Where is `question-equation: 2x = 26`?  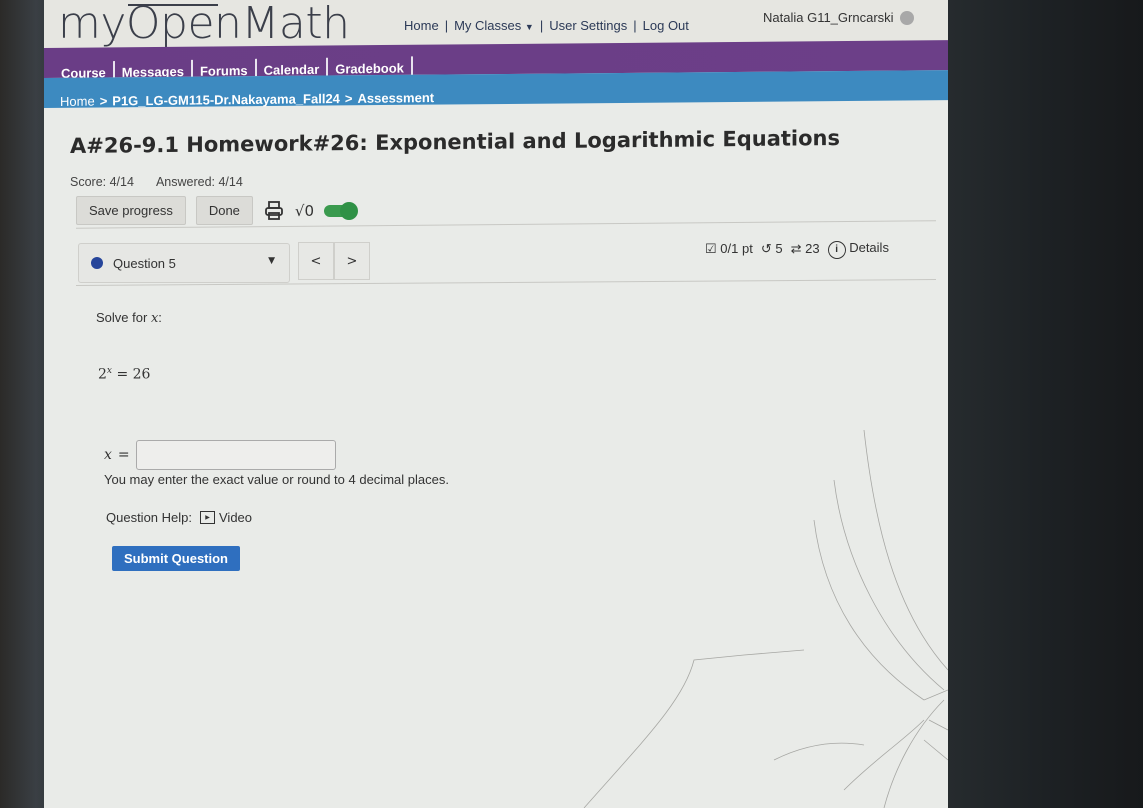 question-equation: 2x = 26 is located at coordinates (124, 374).